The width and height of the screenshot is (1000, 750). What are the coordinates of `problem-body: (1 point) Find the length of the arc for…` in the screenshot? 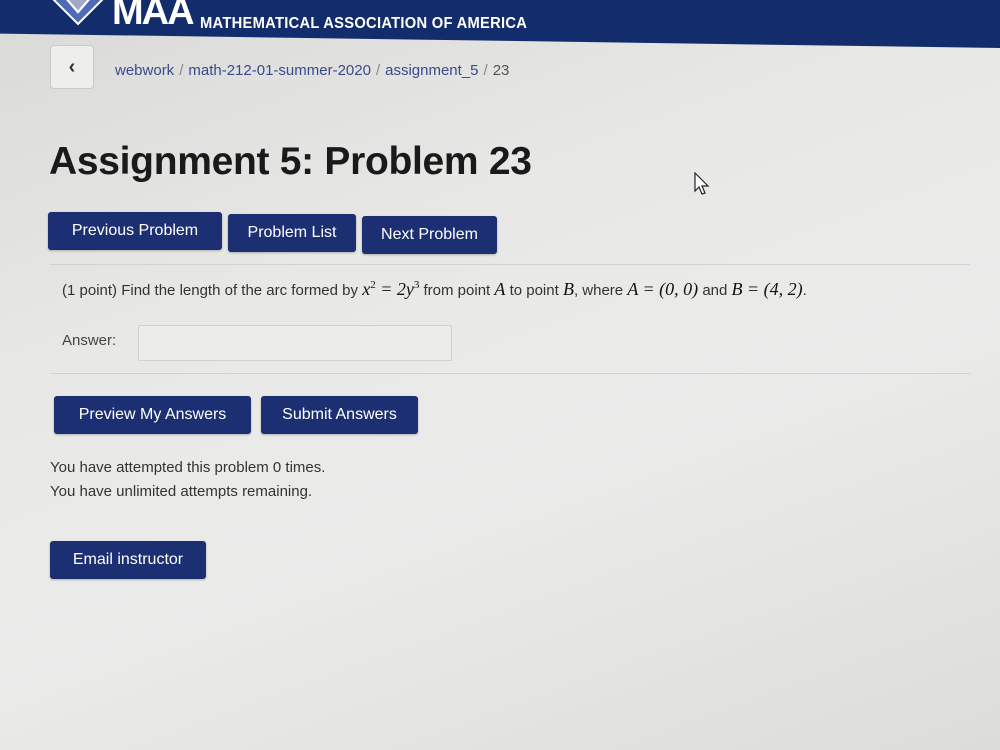 It's located at (510, 319).